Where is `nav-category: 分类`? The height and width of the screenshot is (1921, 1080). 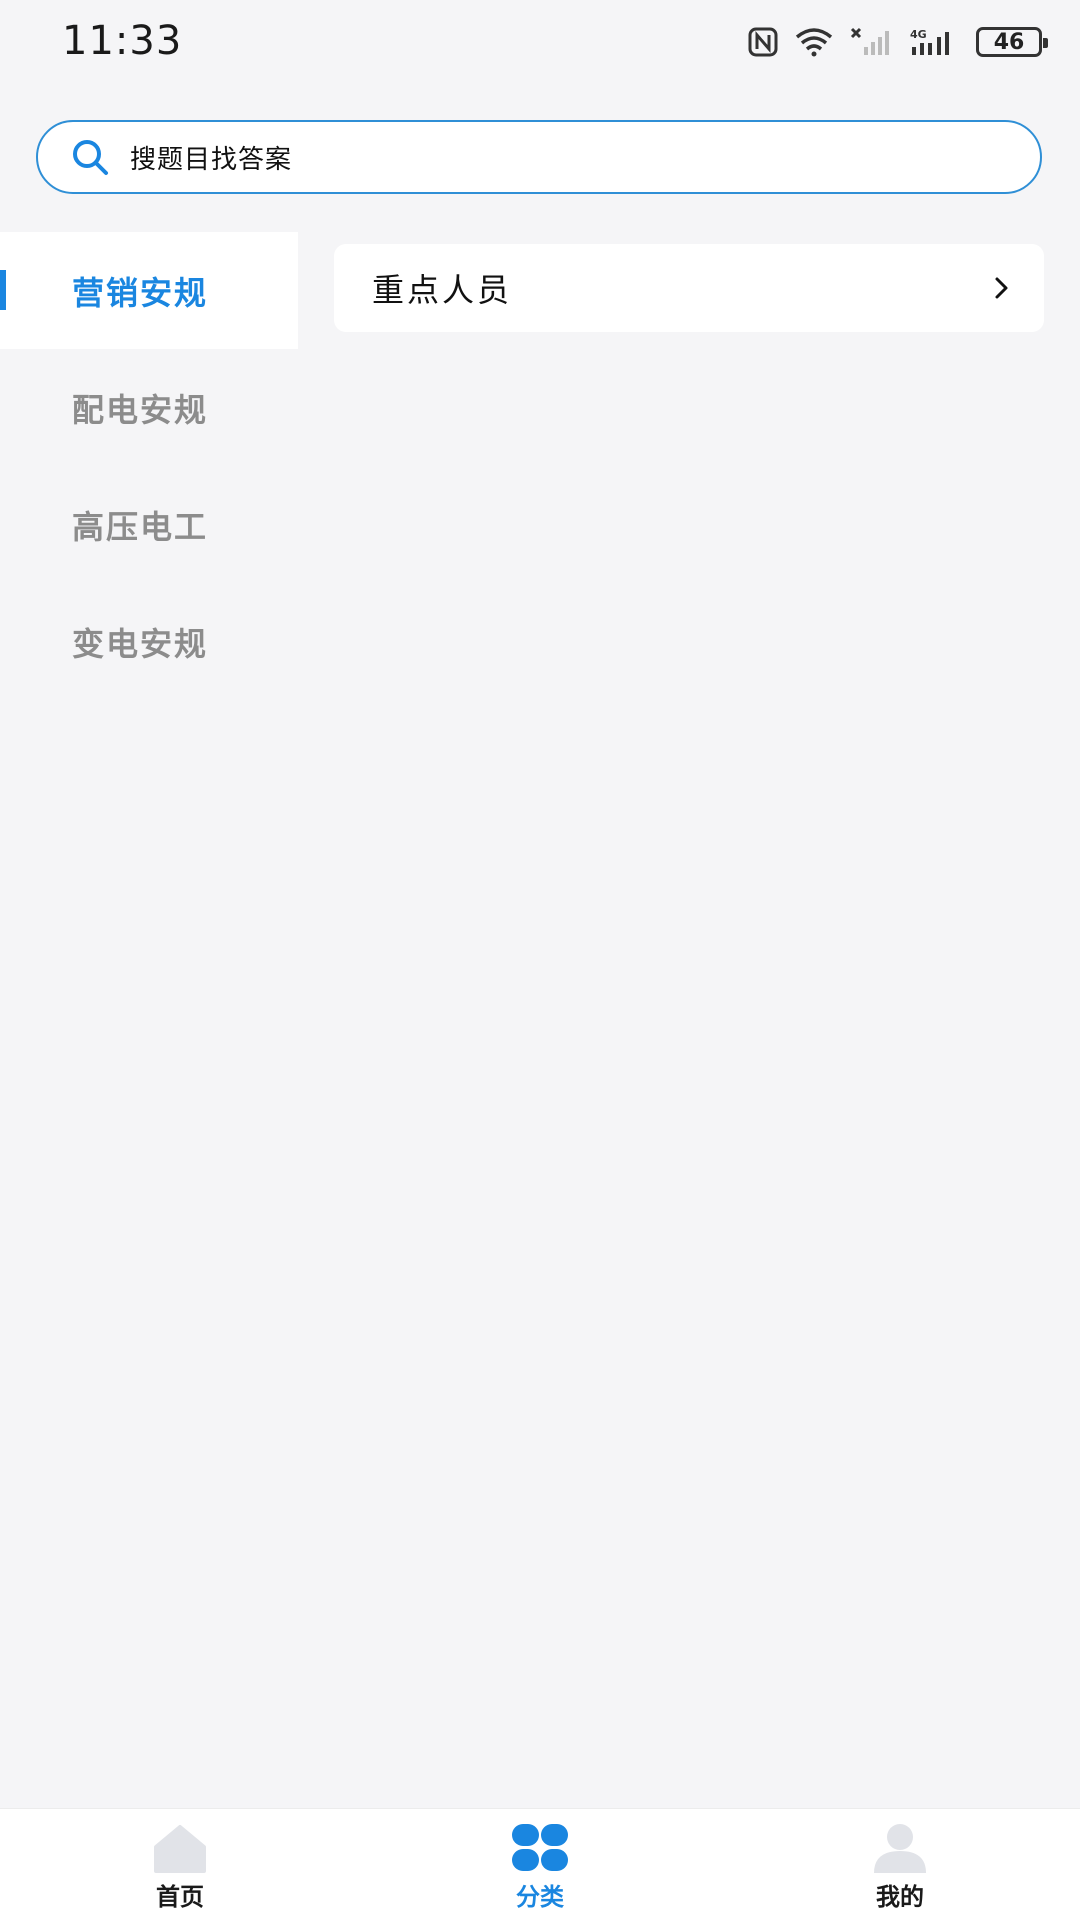 nav-category: 分类 is located at coordinates (540, 1865).